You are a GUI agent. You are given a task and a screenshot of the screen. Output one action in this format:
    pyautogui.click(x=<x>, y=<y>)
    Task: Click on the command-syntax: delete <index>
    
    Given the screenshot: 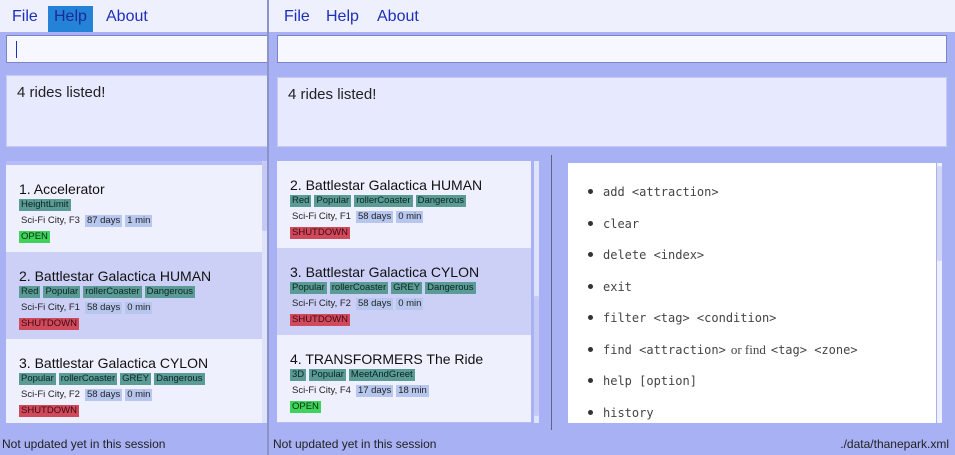 What is the action you would take?
    pyautogui.click(x=654, y=255)
    